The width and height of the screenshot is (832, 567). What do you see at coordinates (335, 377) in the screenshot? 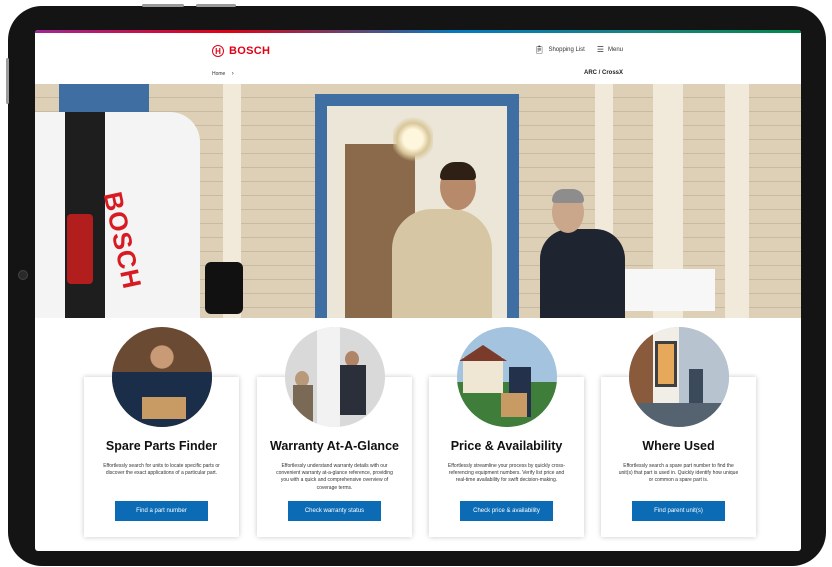
I see `warranty-photo` at bounding box center [335, 377].